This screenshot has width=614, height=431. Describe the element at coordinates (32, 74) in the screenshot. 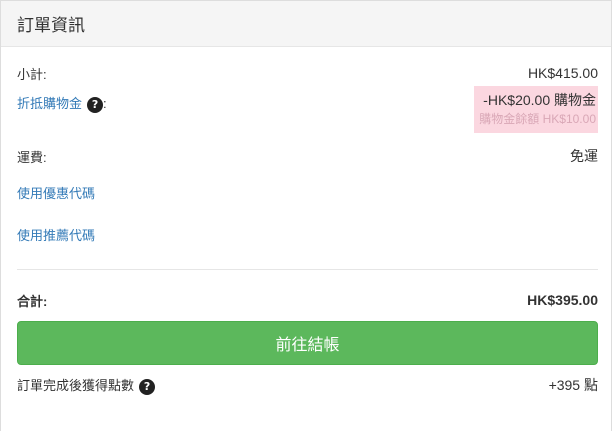

I see `subtotal-label: 小計:` at that location.